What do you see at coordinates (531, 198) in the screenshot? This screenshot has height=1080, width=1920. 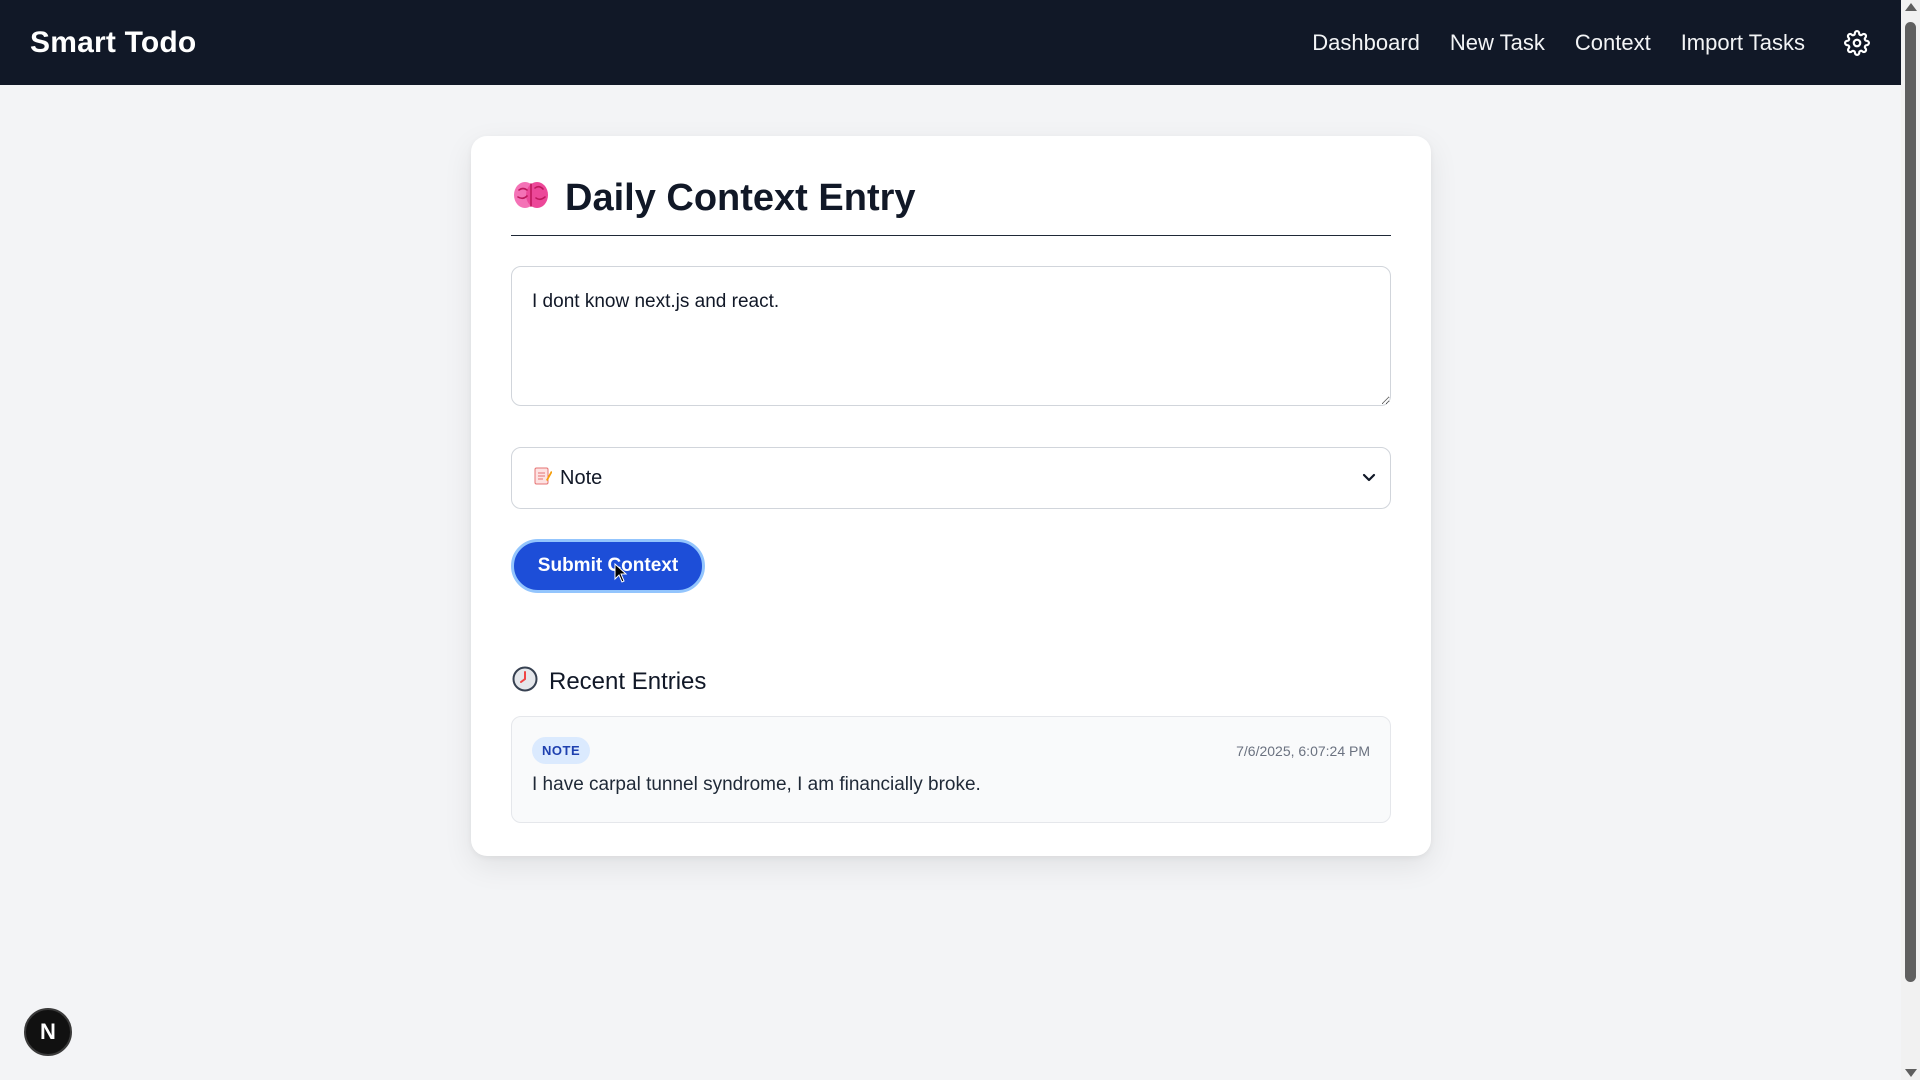 I see `brain-icon` at bounding box center [531, 198].